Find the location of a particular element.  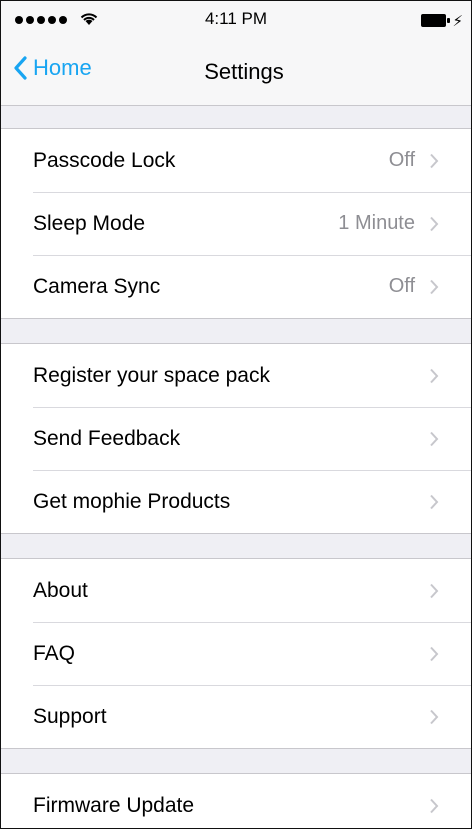

row-label: Support is located at coordinates (70, 716).